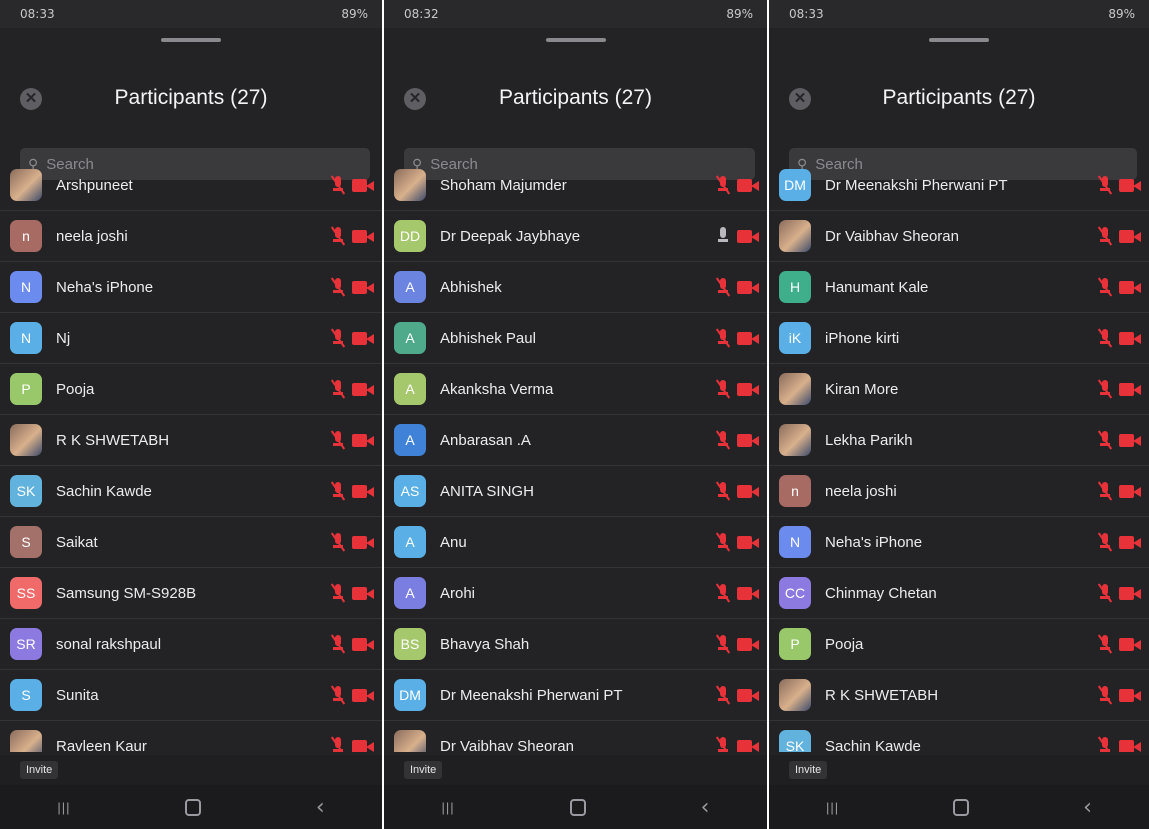  What do you see at coordinates (959, 185) in the screenshot?
I see `participant-row: DM Dr Meenakshi Pherwani PT` at bounding box center [959, 185].